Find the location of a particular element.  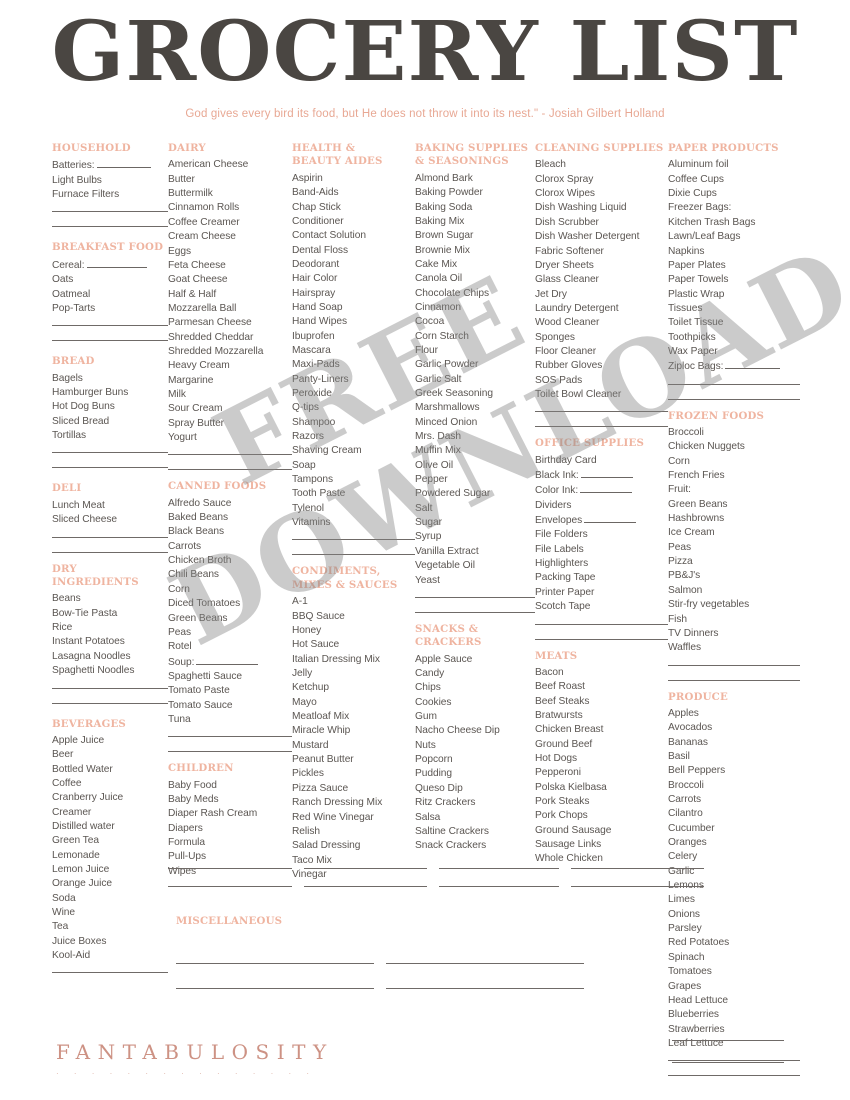

list-item: Celery is located at coordinates (734, 857).